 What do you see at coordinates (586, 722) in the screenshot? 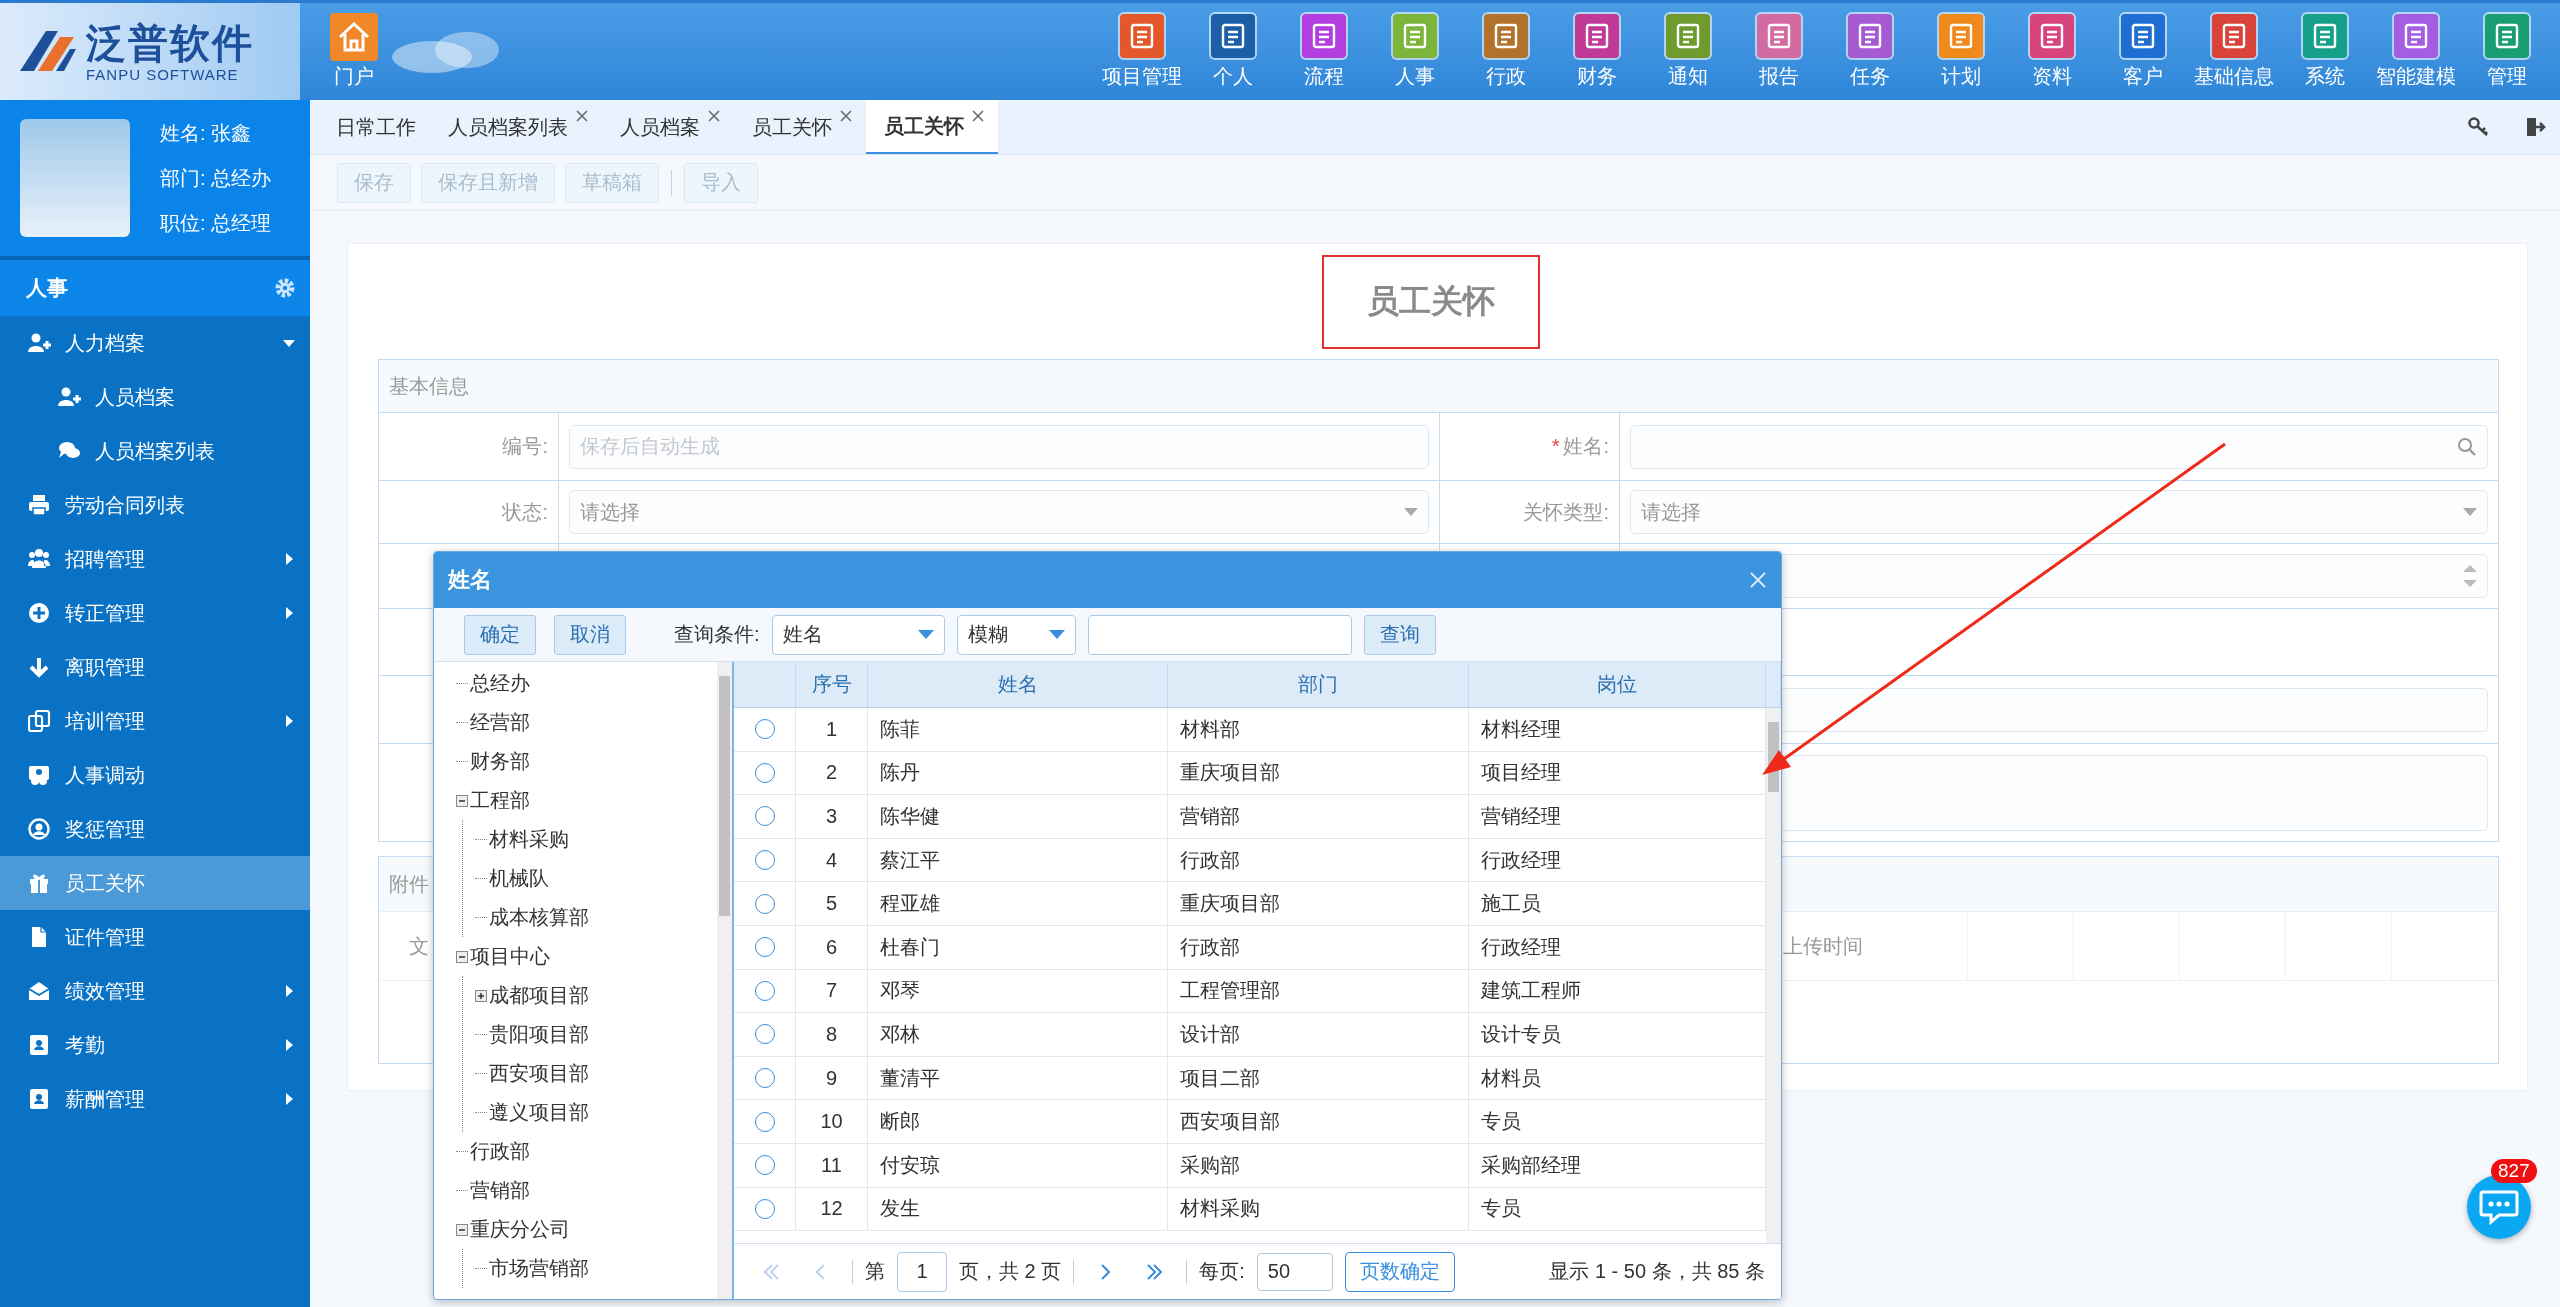
I see `tree-node: 经营部` at bounding box center [586, 722].